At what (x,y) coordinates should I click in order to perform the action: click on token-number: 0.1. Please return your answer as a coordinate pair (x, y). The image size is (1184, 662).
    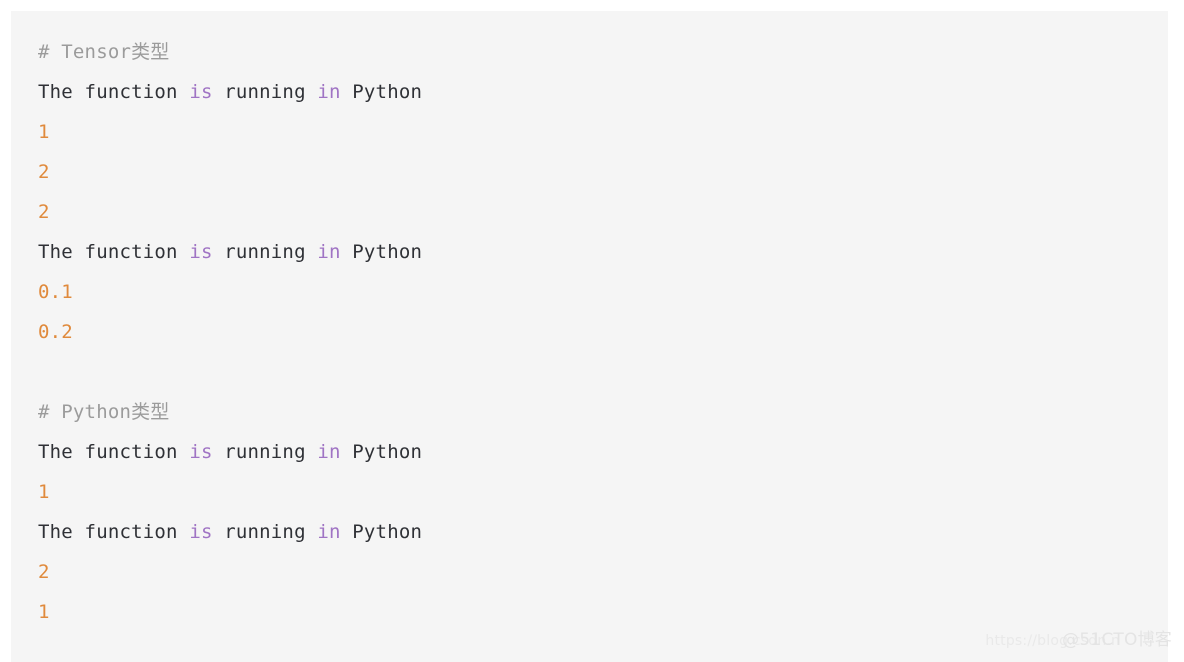
    Looking at the image, I should click on (55, 292).